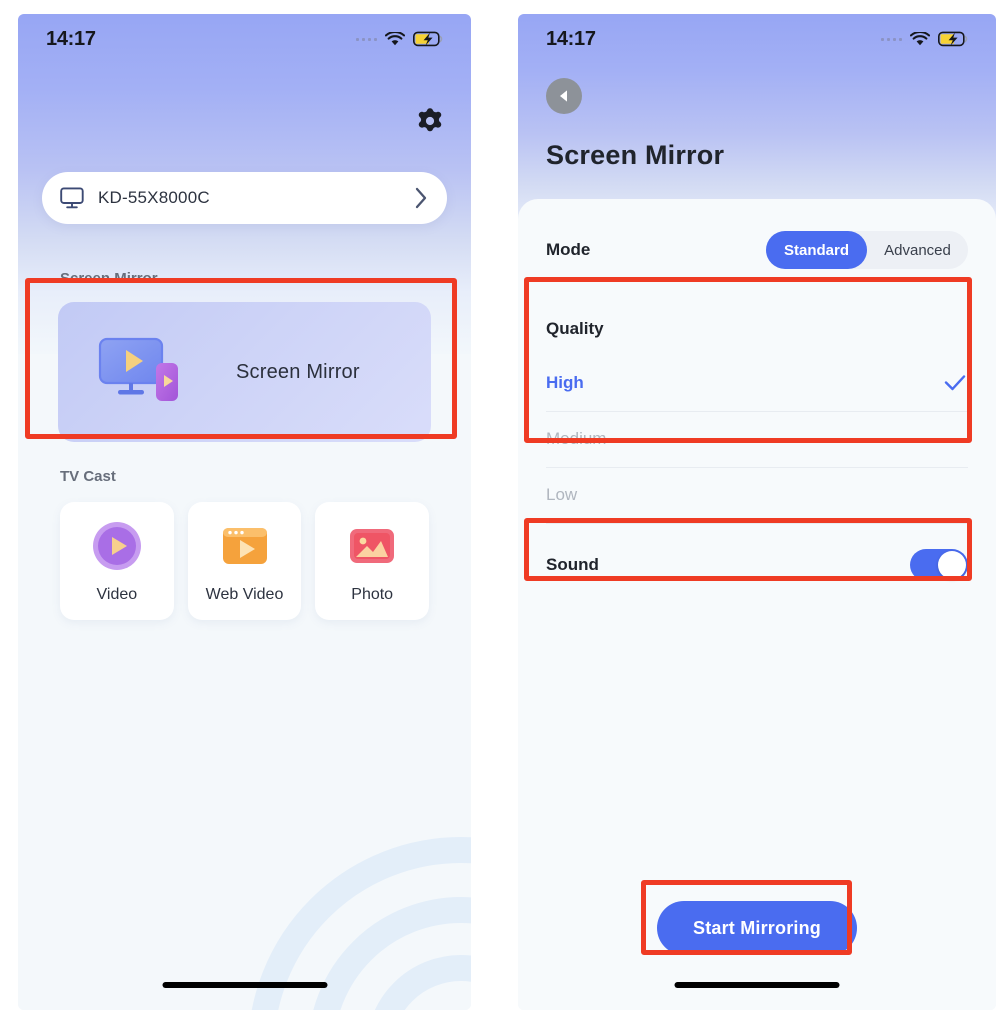 The image size is (998, 1024). I want to click on screen-mirror-card-label: Screen Mirror, so click(298, 371).